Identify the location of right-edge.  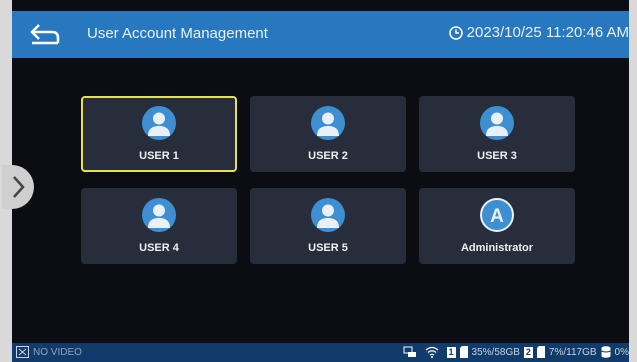
(633, 181).